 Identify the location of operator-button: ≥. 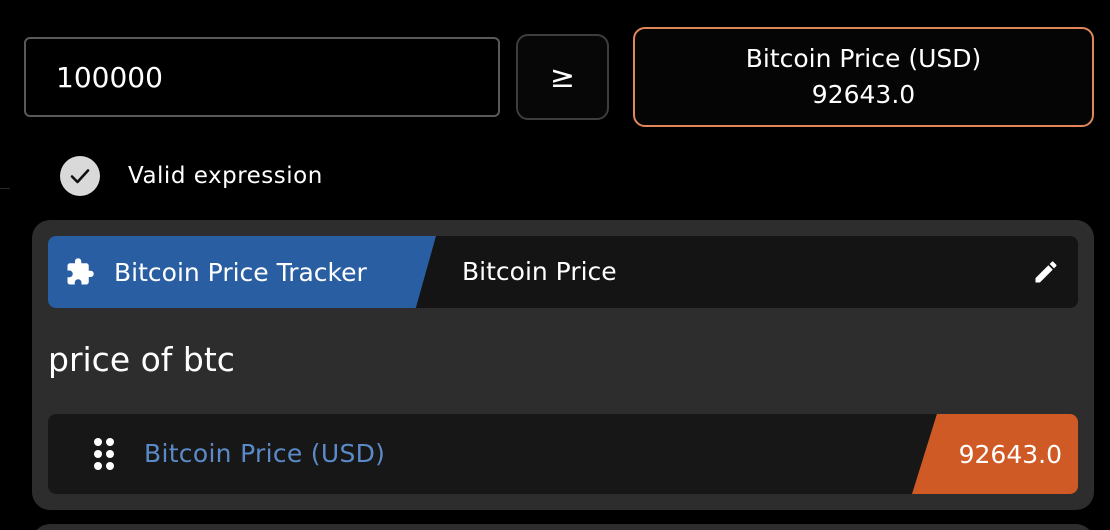
(562, 77).